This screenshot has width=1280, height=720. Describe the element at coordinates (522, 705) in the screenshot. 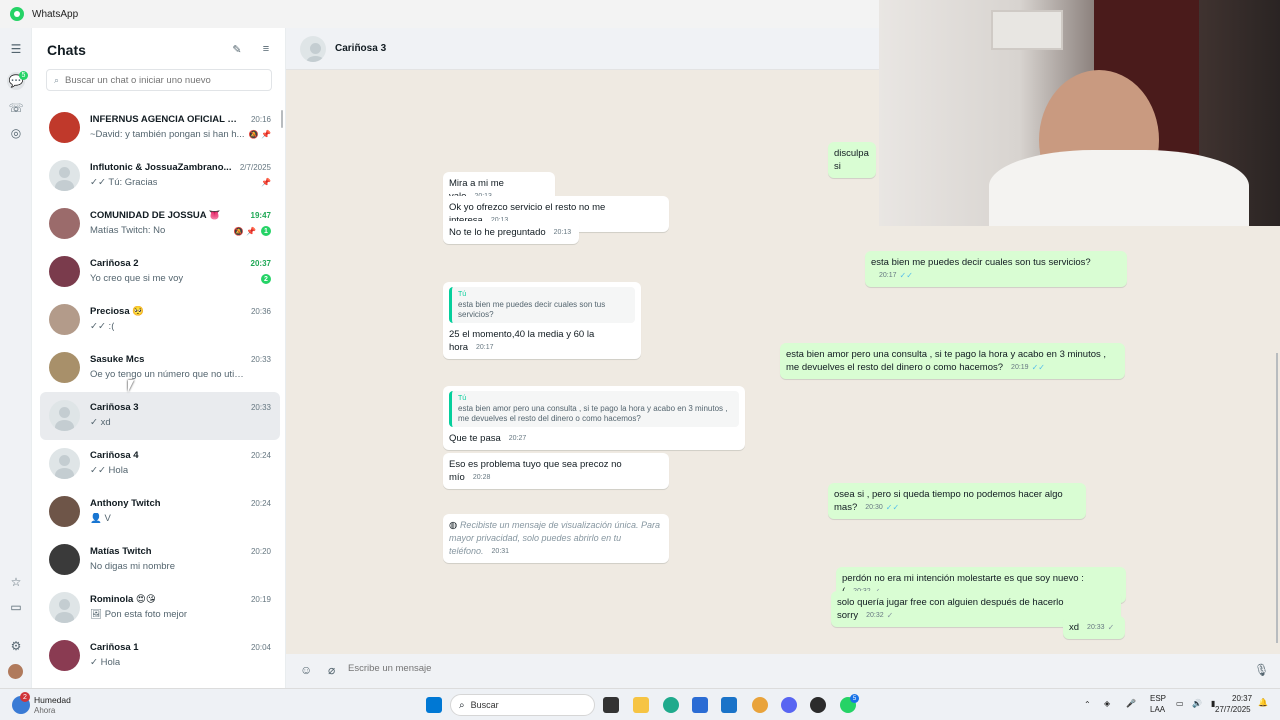

I see `taskbar-search: ⌕ Buscar` at that location.